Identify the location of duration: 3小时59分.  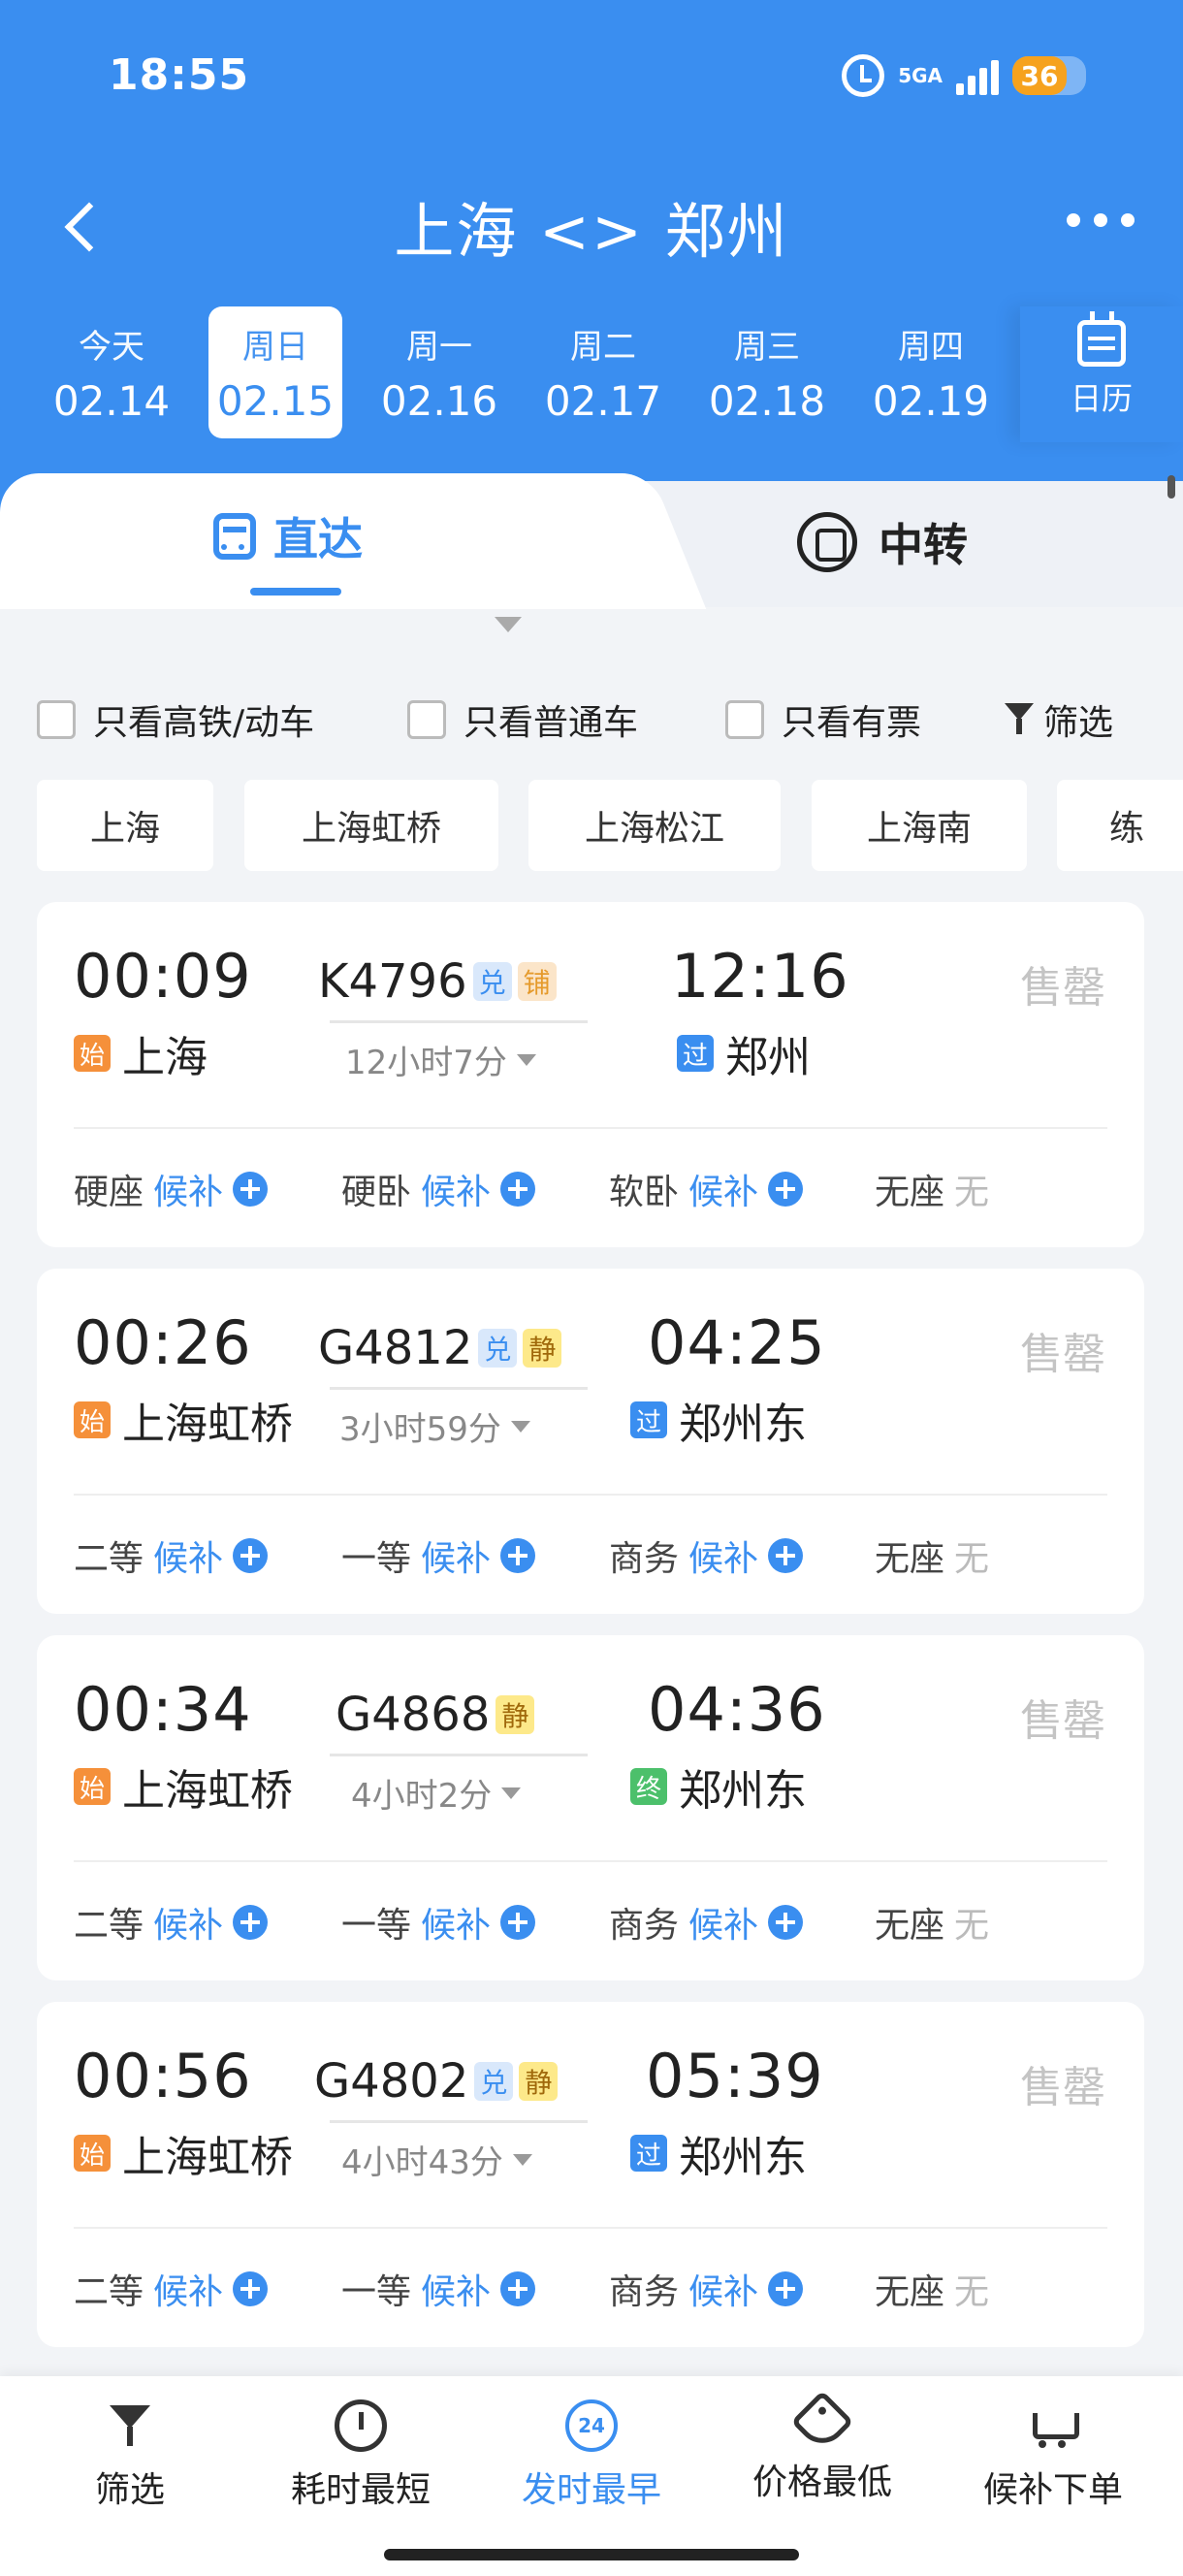
(434, 1426).